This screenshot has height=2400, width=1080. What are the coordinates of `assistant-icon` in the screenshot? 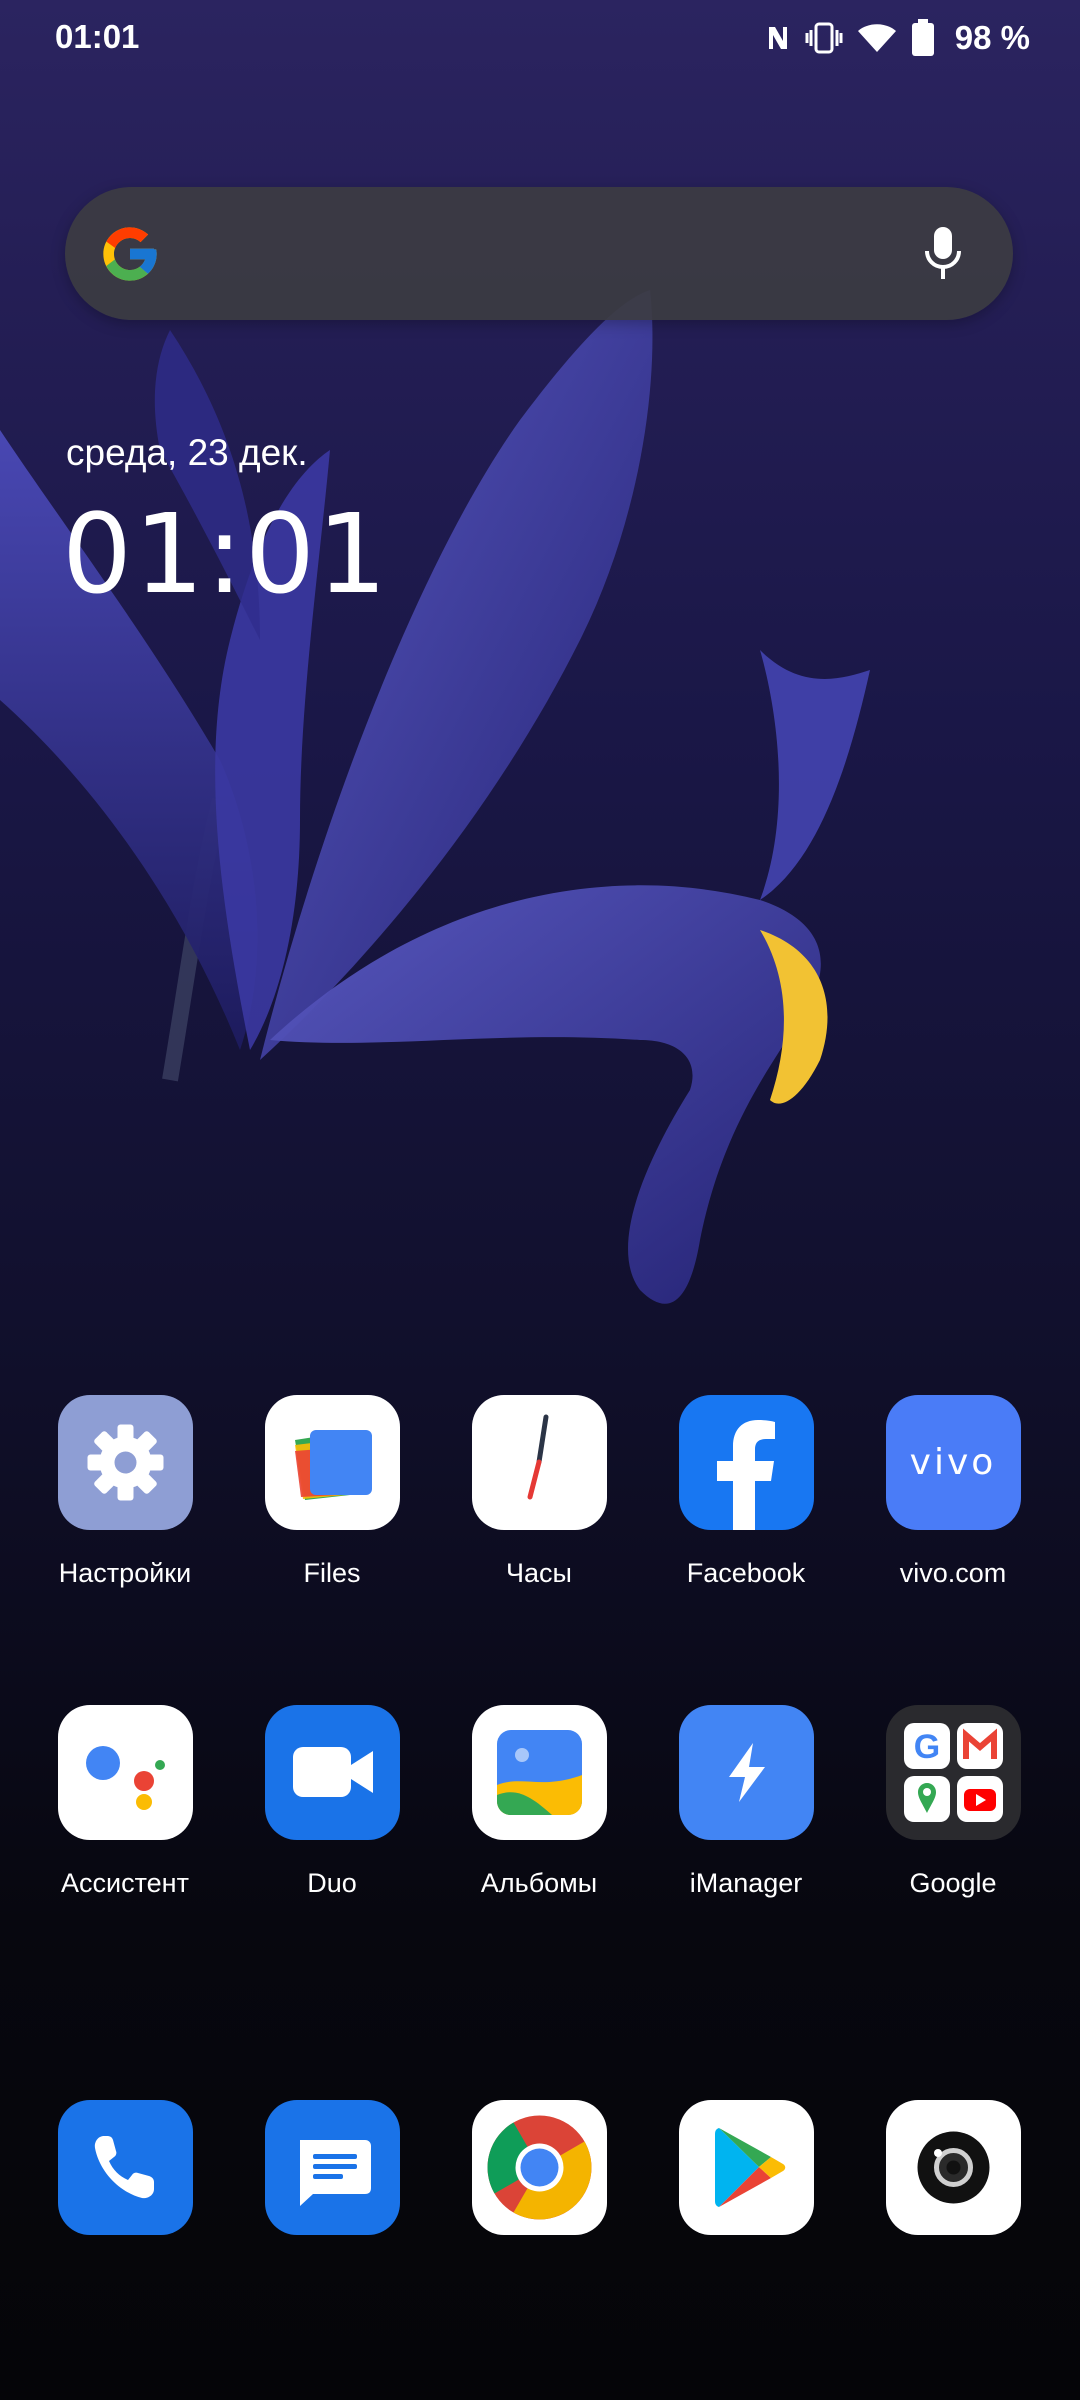 It's located at (125, 1772).